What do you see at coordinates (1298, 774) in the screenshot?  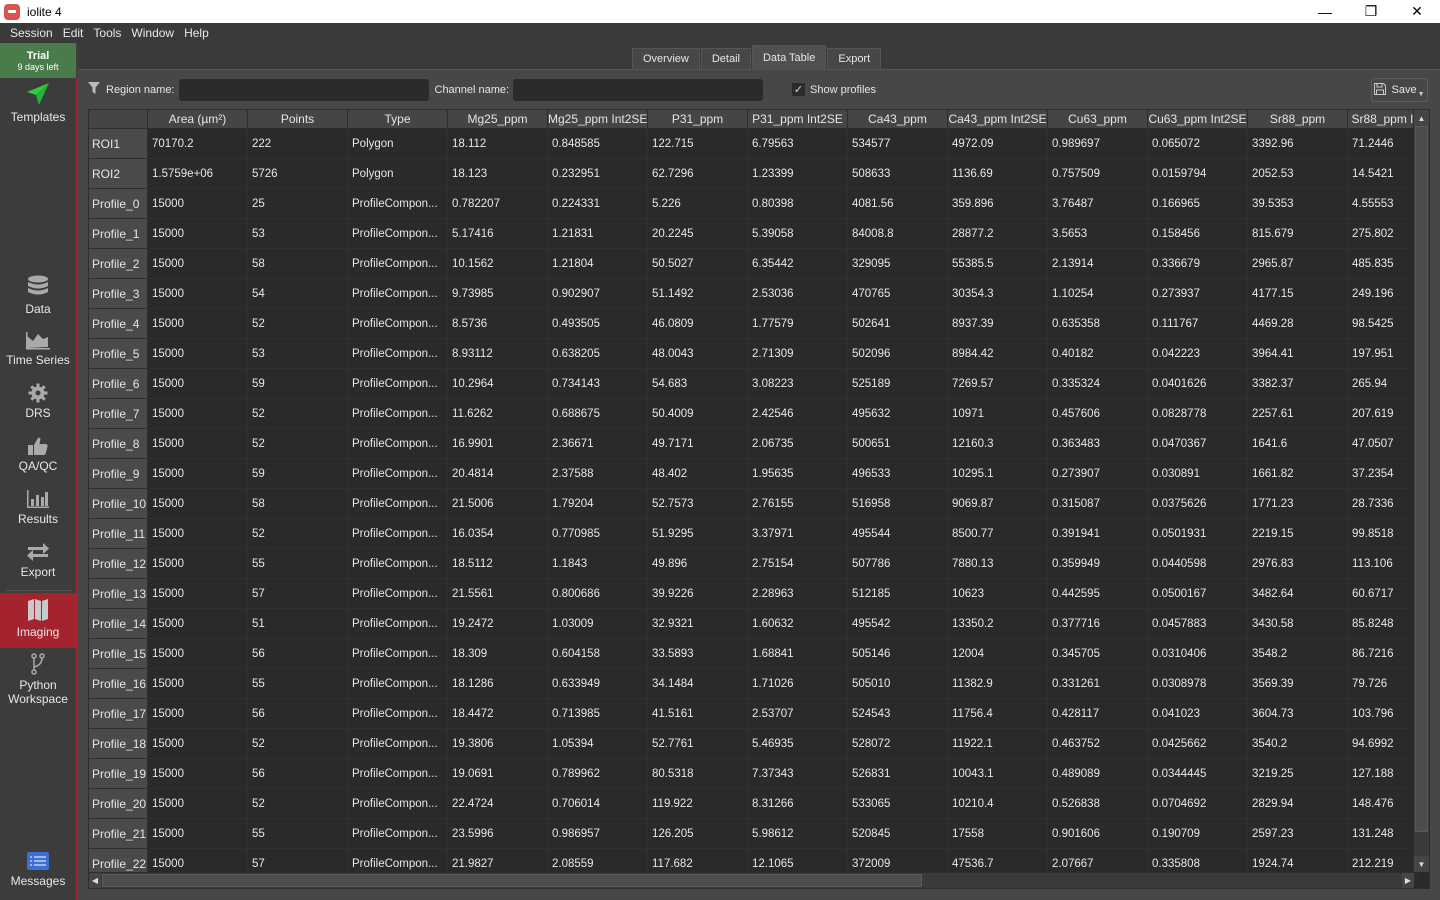 I see `table-cell: 3219.25` at bounding box center [1298, 774].